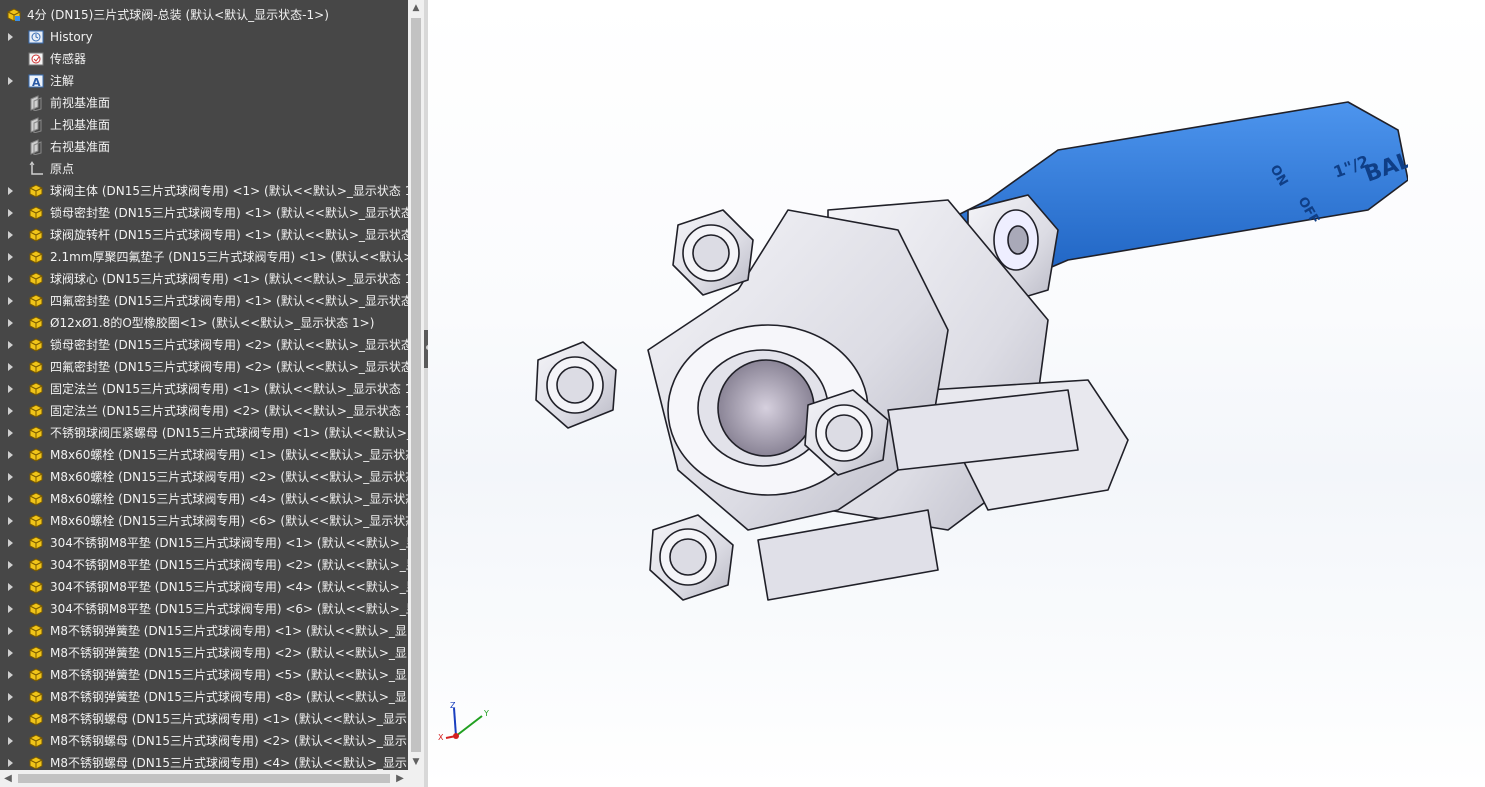  What do you see at coordinates (36, 37) in the screenshot?
I see `history-icon` at bounding box center [36, 37].